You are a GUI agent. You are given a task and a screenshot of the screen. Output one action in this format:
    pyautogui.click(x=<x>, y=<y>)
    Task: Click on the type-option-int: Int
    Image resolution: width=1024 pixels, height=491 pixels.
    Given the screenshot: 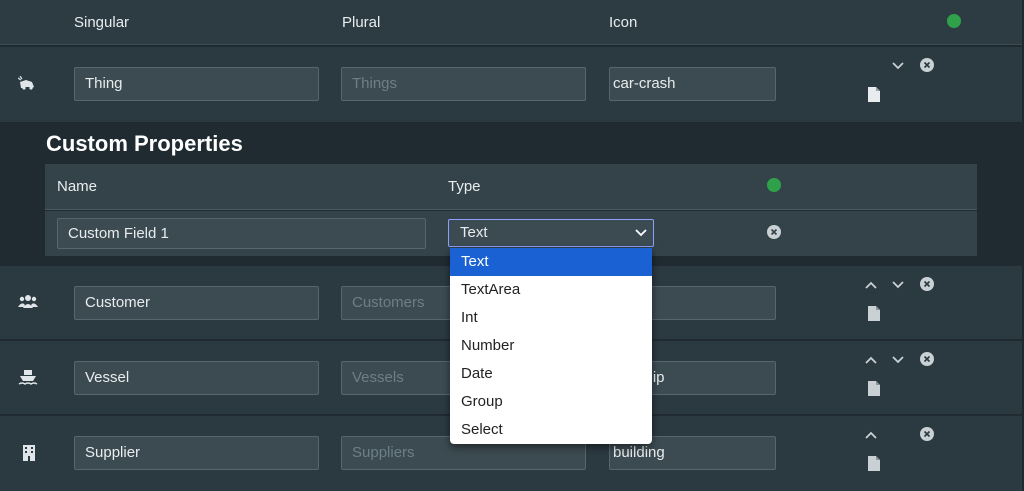 What is the action you would take?
    pyautogui.click(x=551, y=318)
    